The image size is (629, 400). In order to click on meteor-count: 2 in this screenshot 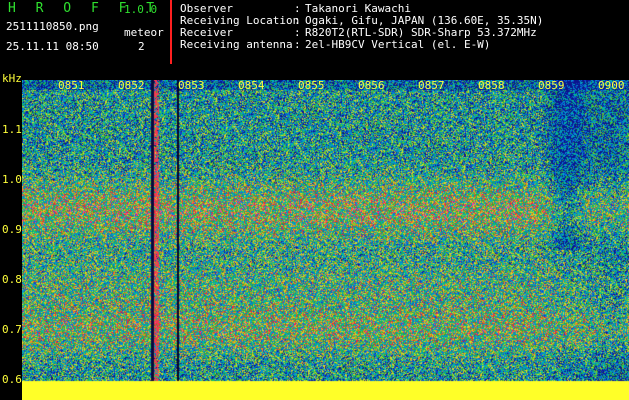, I will do `click(141, 46)`.